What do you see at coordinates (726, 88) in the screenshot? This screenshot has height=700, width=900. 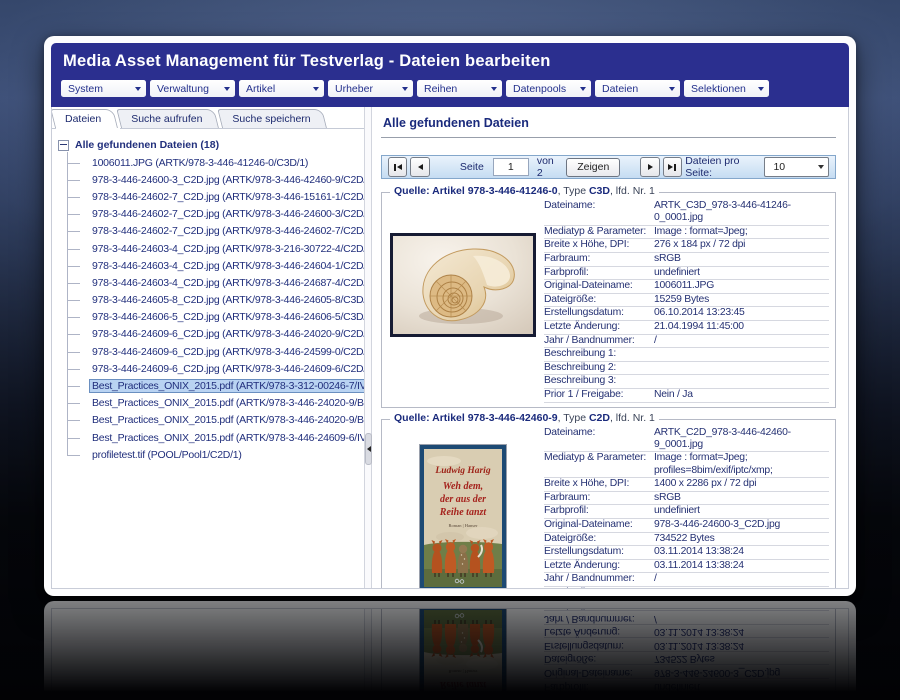 I see `menu-dropdown-selektionen: Selektionen` at bounding box center [726, 88].